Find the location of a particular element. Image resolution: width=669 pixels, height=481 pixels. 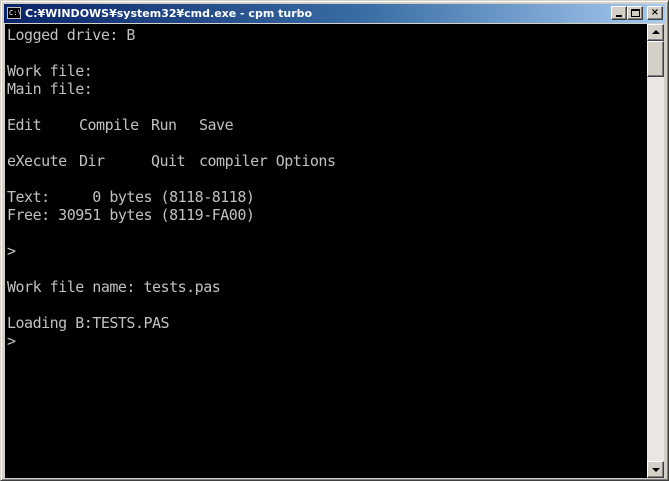

menu-compile: Compile is located at coordinates (109, 125).